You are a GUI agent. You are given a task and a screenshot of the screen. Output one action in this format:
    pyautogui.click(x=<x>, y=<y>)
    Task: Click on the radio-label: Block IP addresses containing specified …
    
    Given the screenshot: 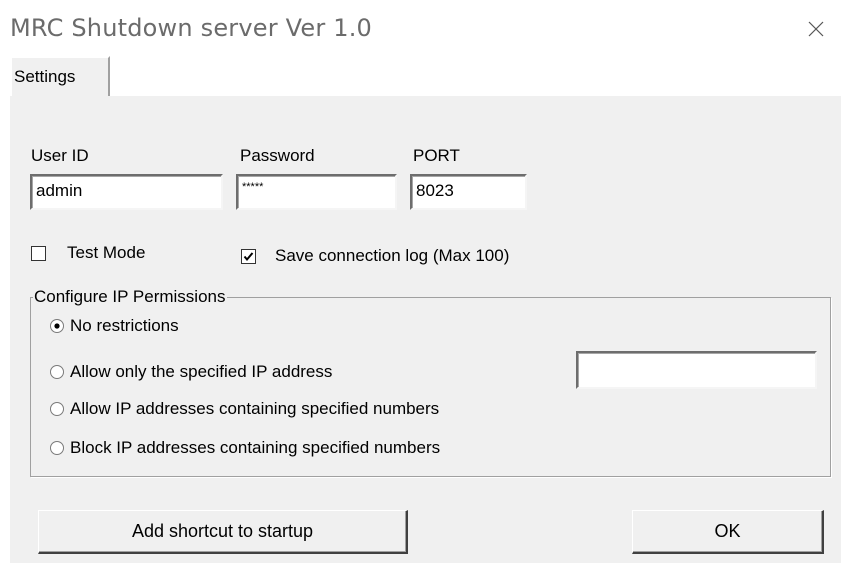 What is the action you would take?
    pyautogui.click(x=255, y=447)
    